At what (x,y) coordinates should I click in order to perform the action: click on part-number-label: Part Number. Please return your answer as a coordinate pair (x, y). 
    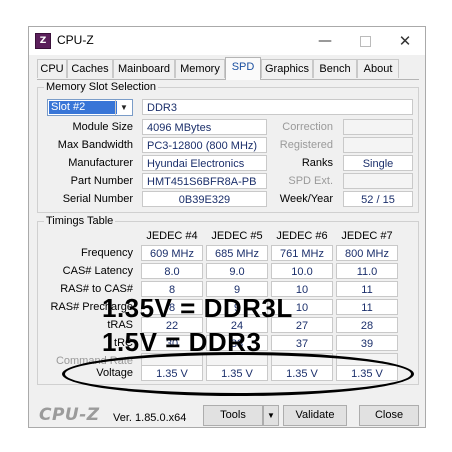
    Looking at the image, I should click on (101, 181).